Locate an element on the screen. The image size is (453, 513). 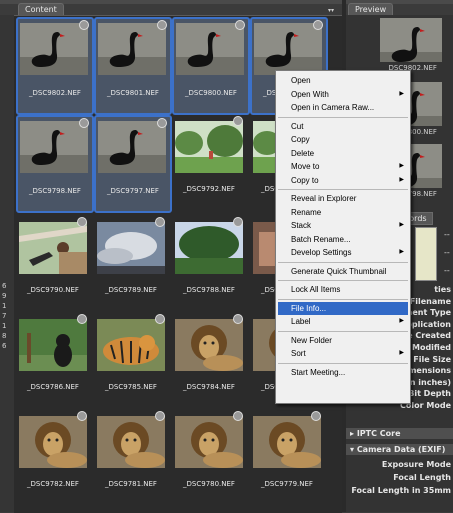
thumbnail-cell: _DSC9792.NEF is located at coordinates (209, 162).